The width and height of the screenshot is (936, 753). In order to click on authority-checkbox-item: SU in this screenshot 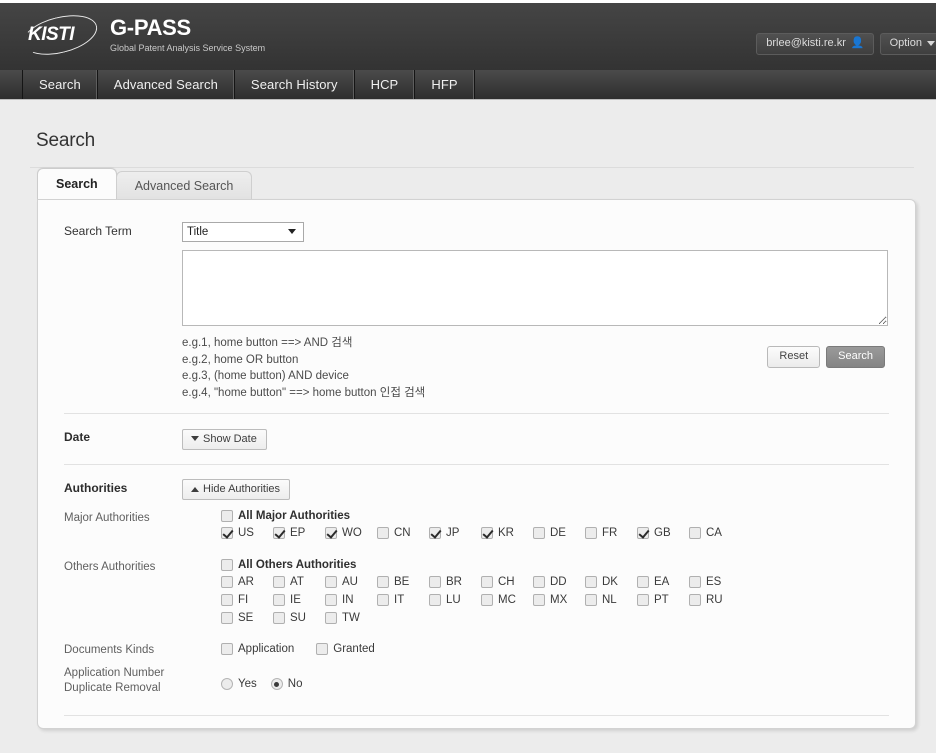, I will do `click(299, 618)`.